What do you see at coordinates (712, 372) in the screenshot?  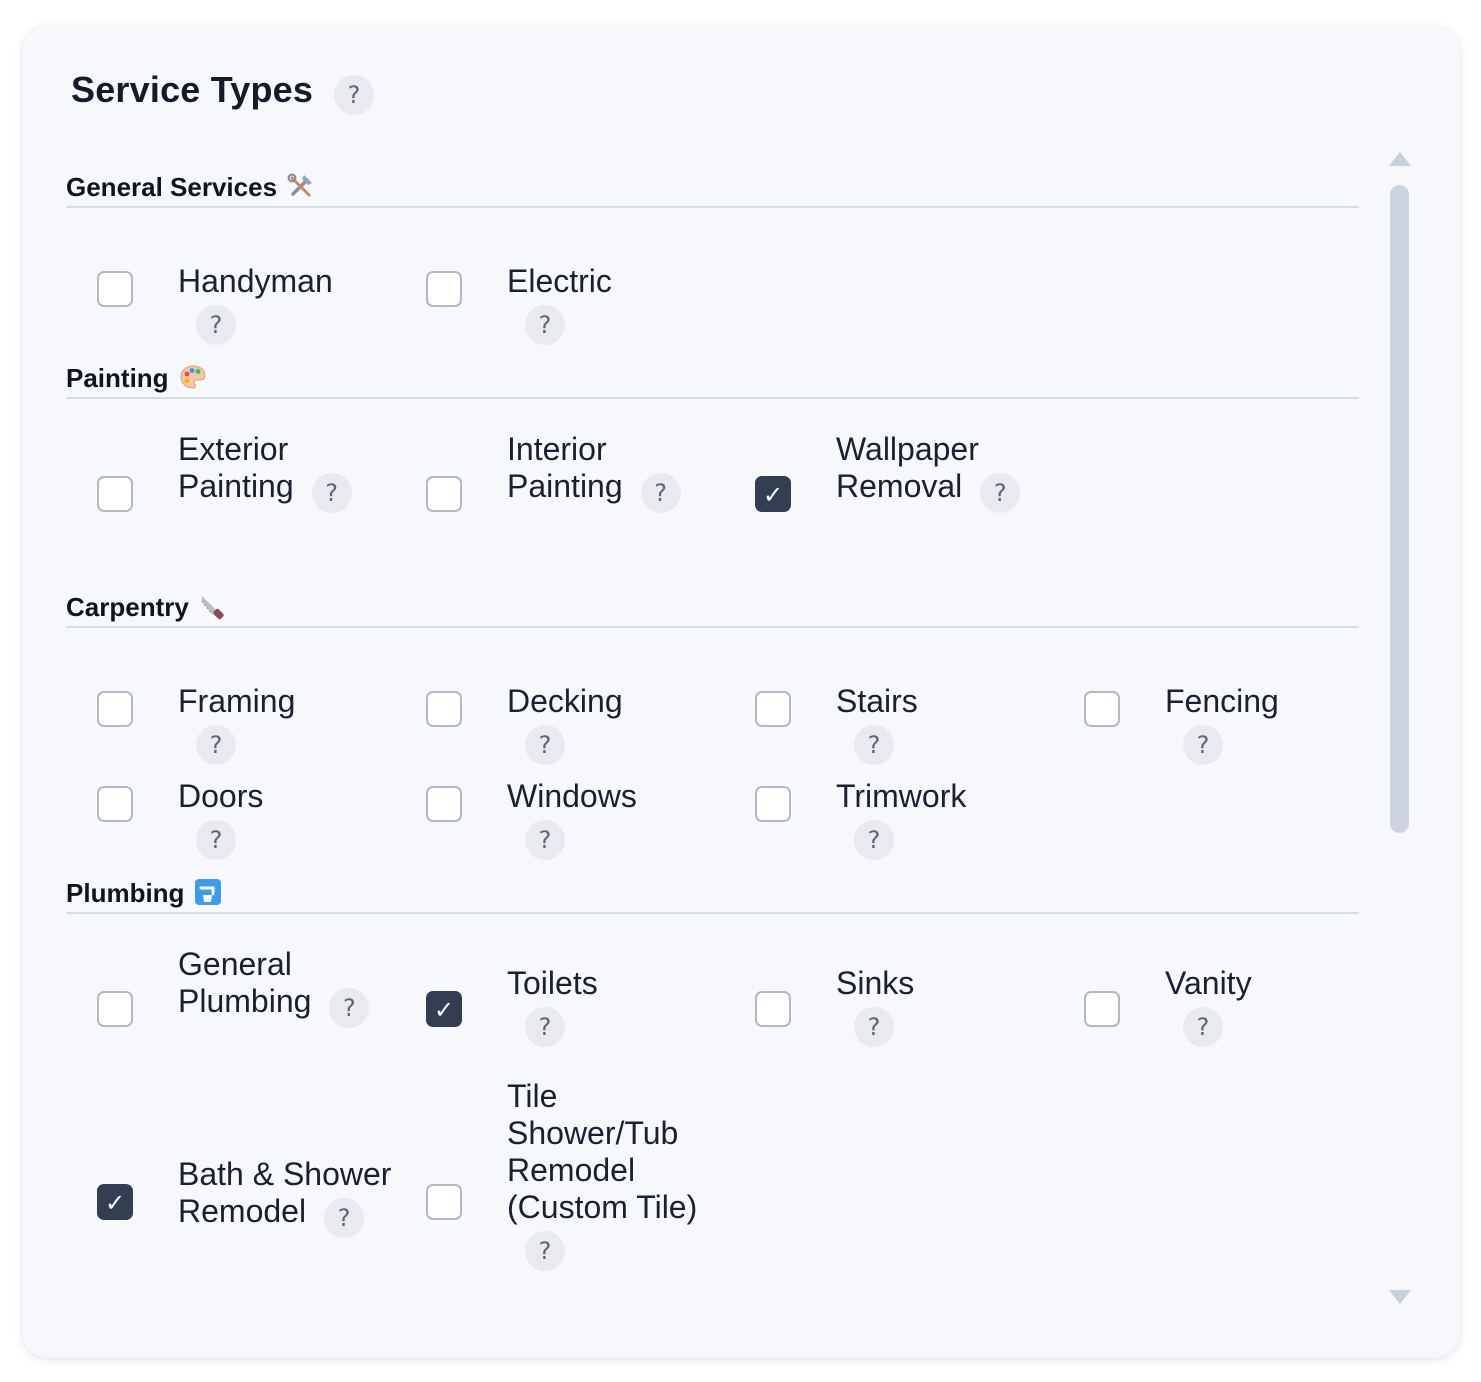 I see `section-header: Painting` at bounding box center [712, 372].